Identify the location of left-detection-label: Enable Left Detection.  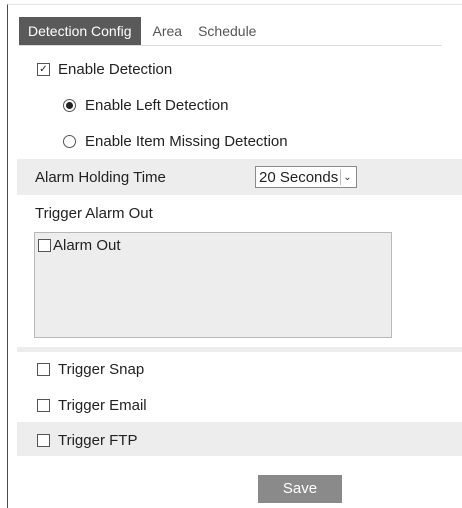
(157, 105).